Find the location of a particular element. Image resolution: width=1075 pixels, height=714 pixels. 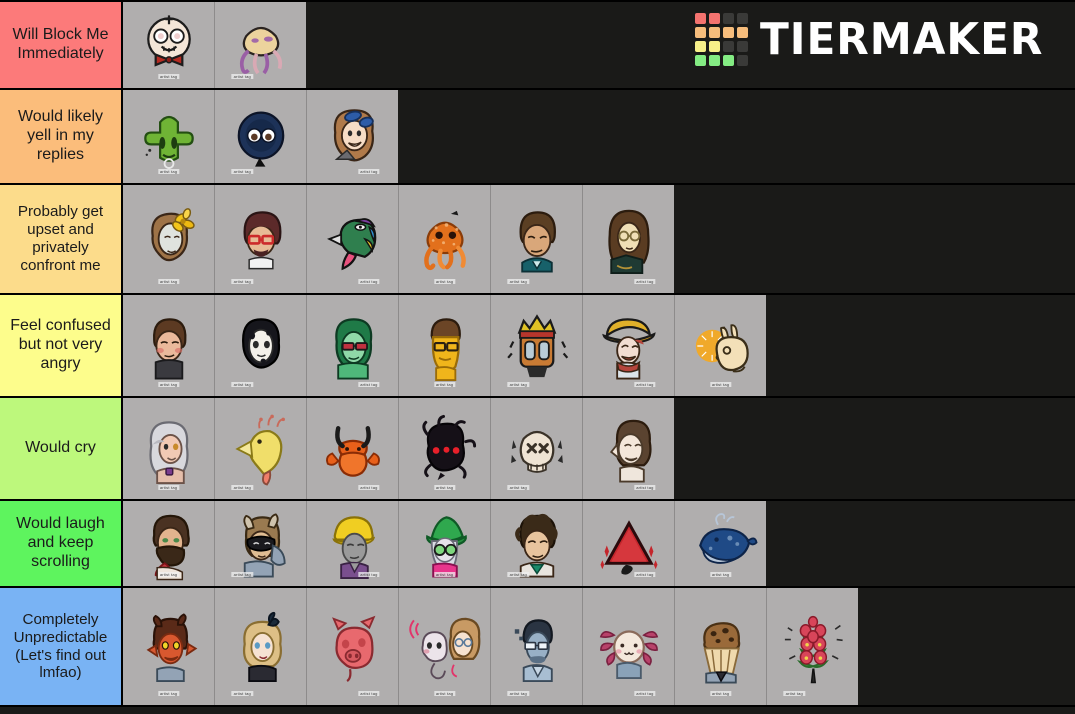

long-hair-glasses-avatar: artist tag is located at coordinates (628, 239).